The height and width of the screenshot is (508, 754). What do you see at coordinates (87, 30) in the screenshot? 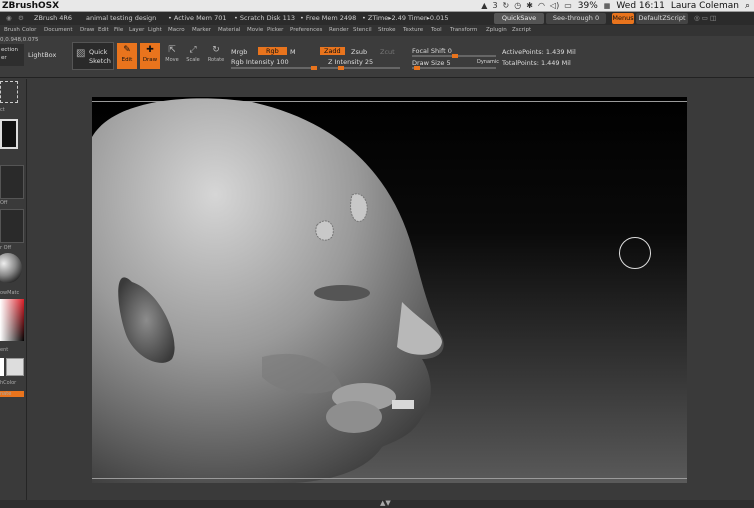
I see `menu-draw: Draw` at bounding box center [87, 30].